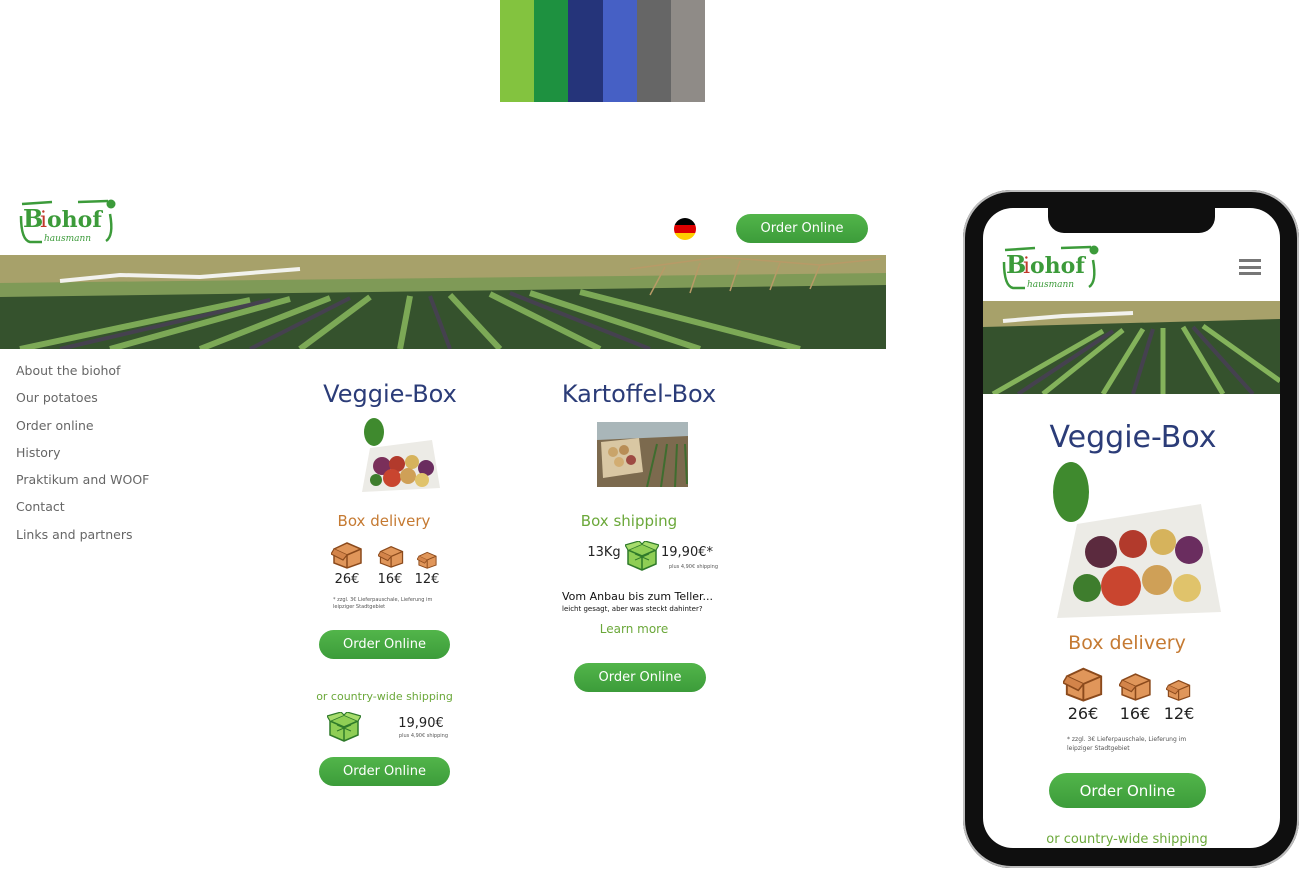 The height and width of the screenshot is (869, 1300). I want to click on learn-more-link: Learn more, so click(634, 629).